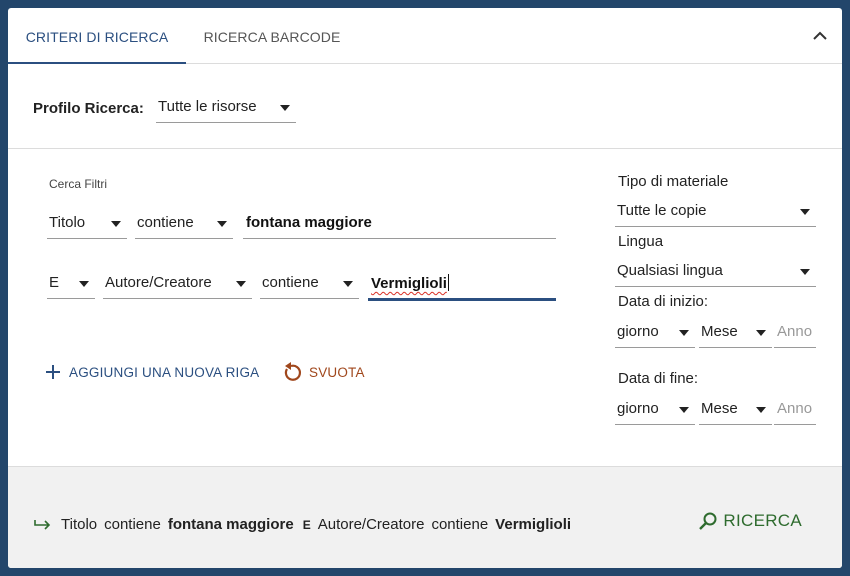 Image resolution: width=850 pixels, height=576 pixels. Describe the element at coordinates (87, 223) in the screenshot. I see `field-select-row1: Titolo` at that location.